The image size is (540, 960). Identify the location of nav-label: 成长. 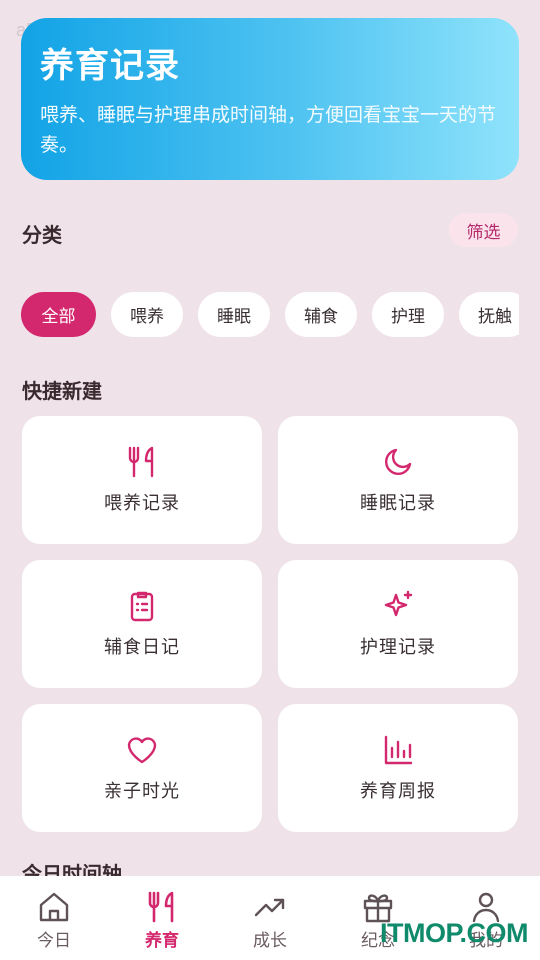
(270, 941).